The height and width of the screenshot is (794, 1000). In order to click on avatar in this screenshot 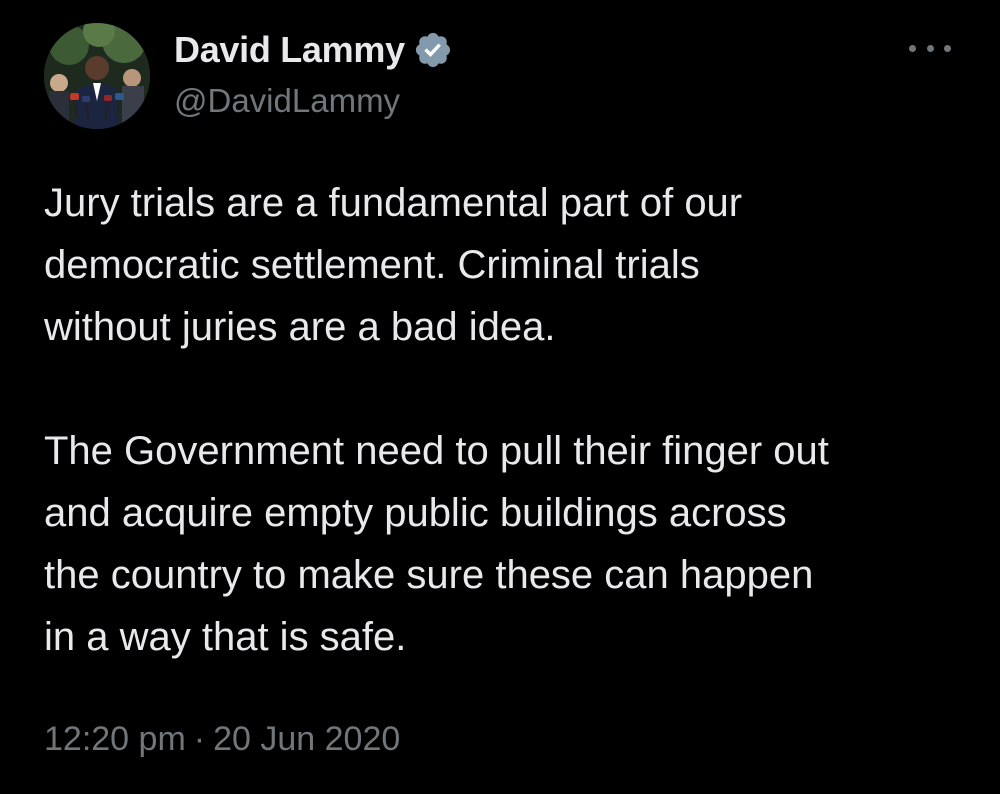, I will do `click(97, 76)`.